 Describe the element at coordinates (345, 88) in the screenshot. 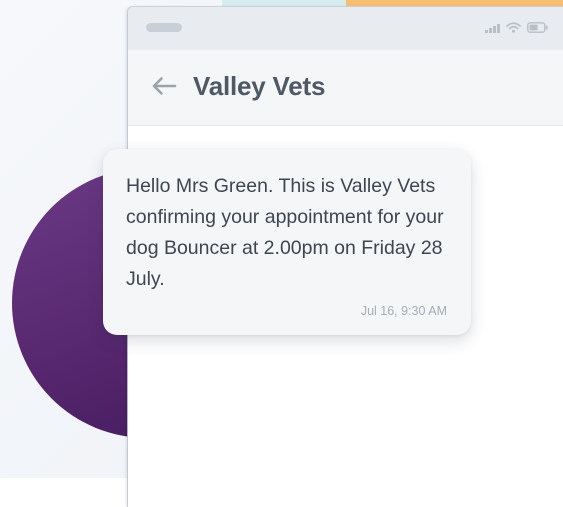

I see `app-header: Valley Vets` at that location.